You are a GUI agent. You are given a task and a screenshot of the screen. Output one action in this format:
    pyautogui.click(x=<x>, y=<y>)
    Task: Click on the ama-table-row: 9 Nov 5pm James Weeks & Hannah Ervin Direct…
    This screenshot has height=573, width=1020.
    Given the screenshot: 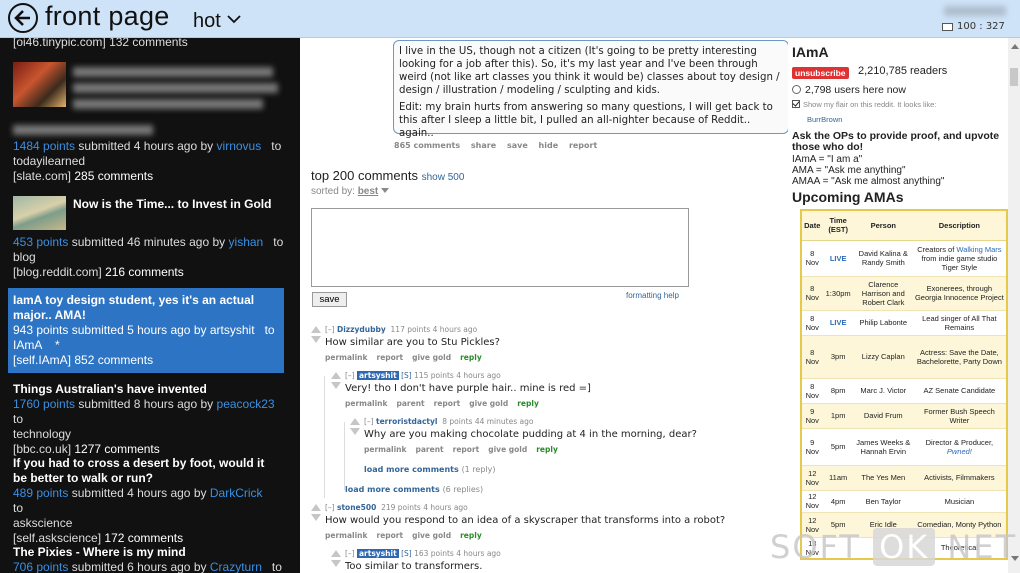 What is the action you would take?
    pyautogui.click(x=904, y=447)
    